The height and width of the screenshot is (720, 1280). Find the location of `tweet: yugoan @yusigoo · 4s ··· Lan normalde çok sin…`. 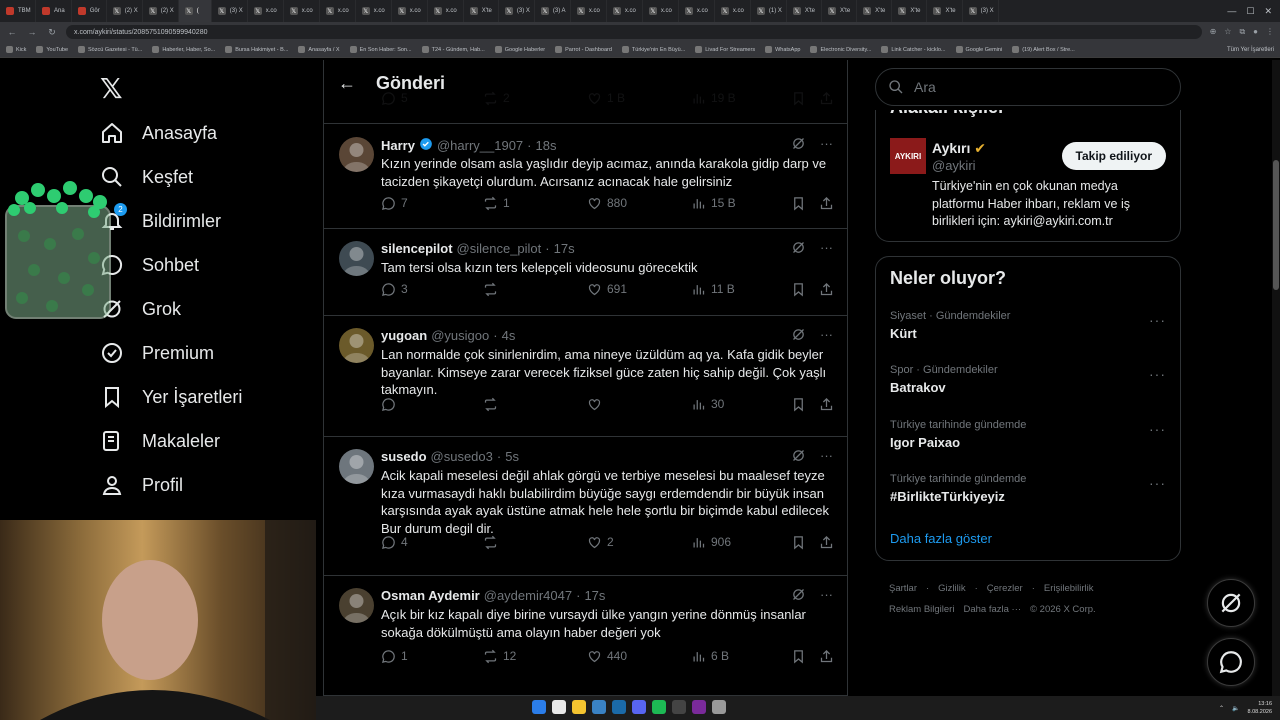

tweet: yugoan @yusigoo · 4s ··· Lan normalde çok sin… is located at coordinates (585, 376).